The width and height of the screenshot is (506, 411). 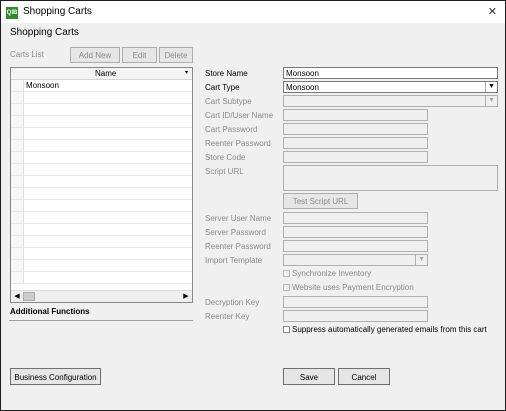 I want to click on store-name-field: Monsoon, so click(x=390, y=73).